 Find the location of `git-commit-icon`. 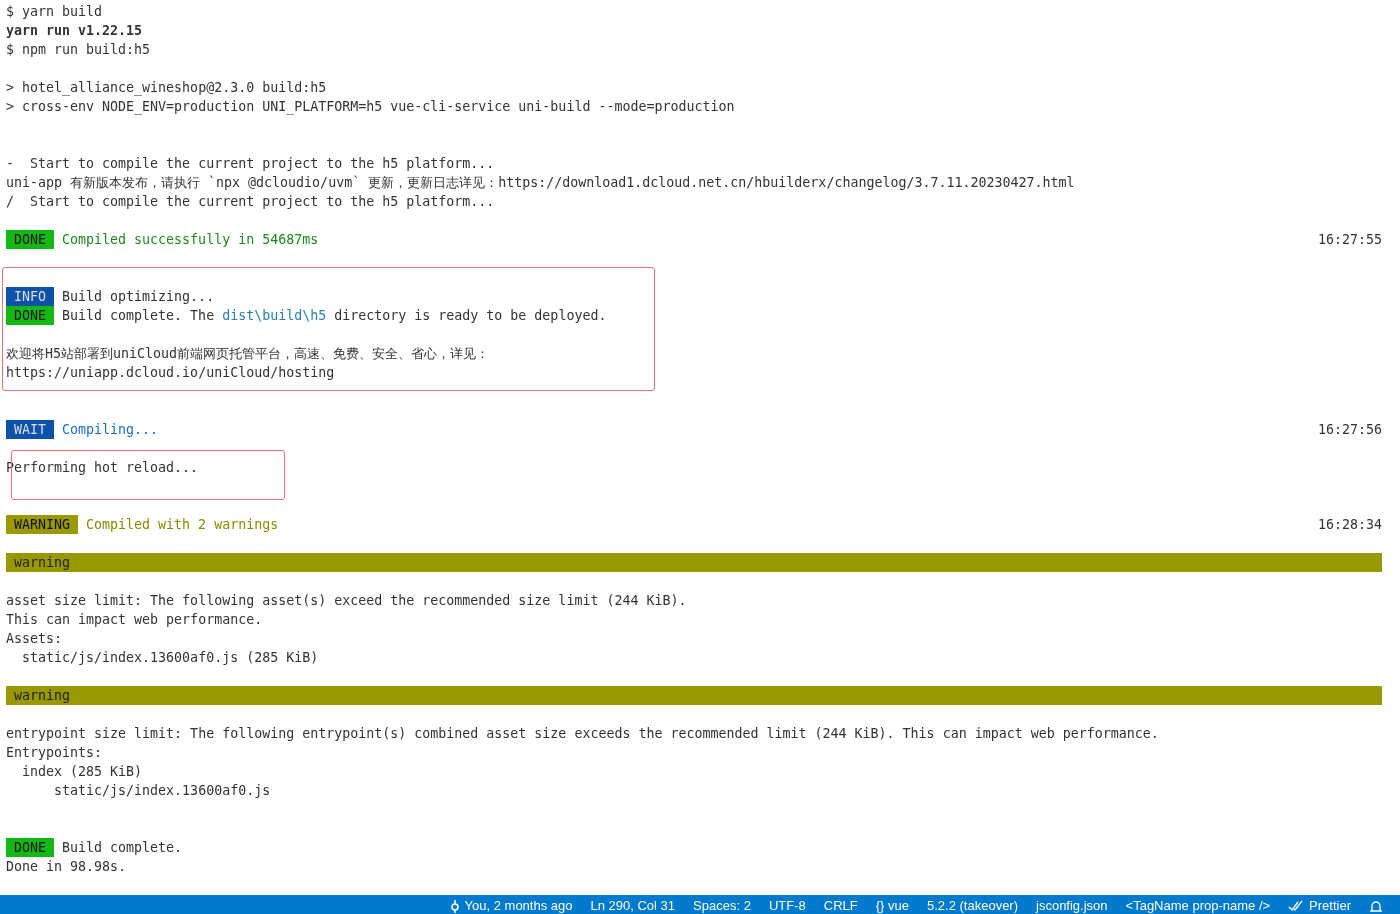

git-commit-icon is located at coordinates (454, 906).